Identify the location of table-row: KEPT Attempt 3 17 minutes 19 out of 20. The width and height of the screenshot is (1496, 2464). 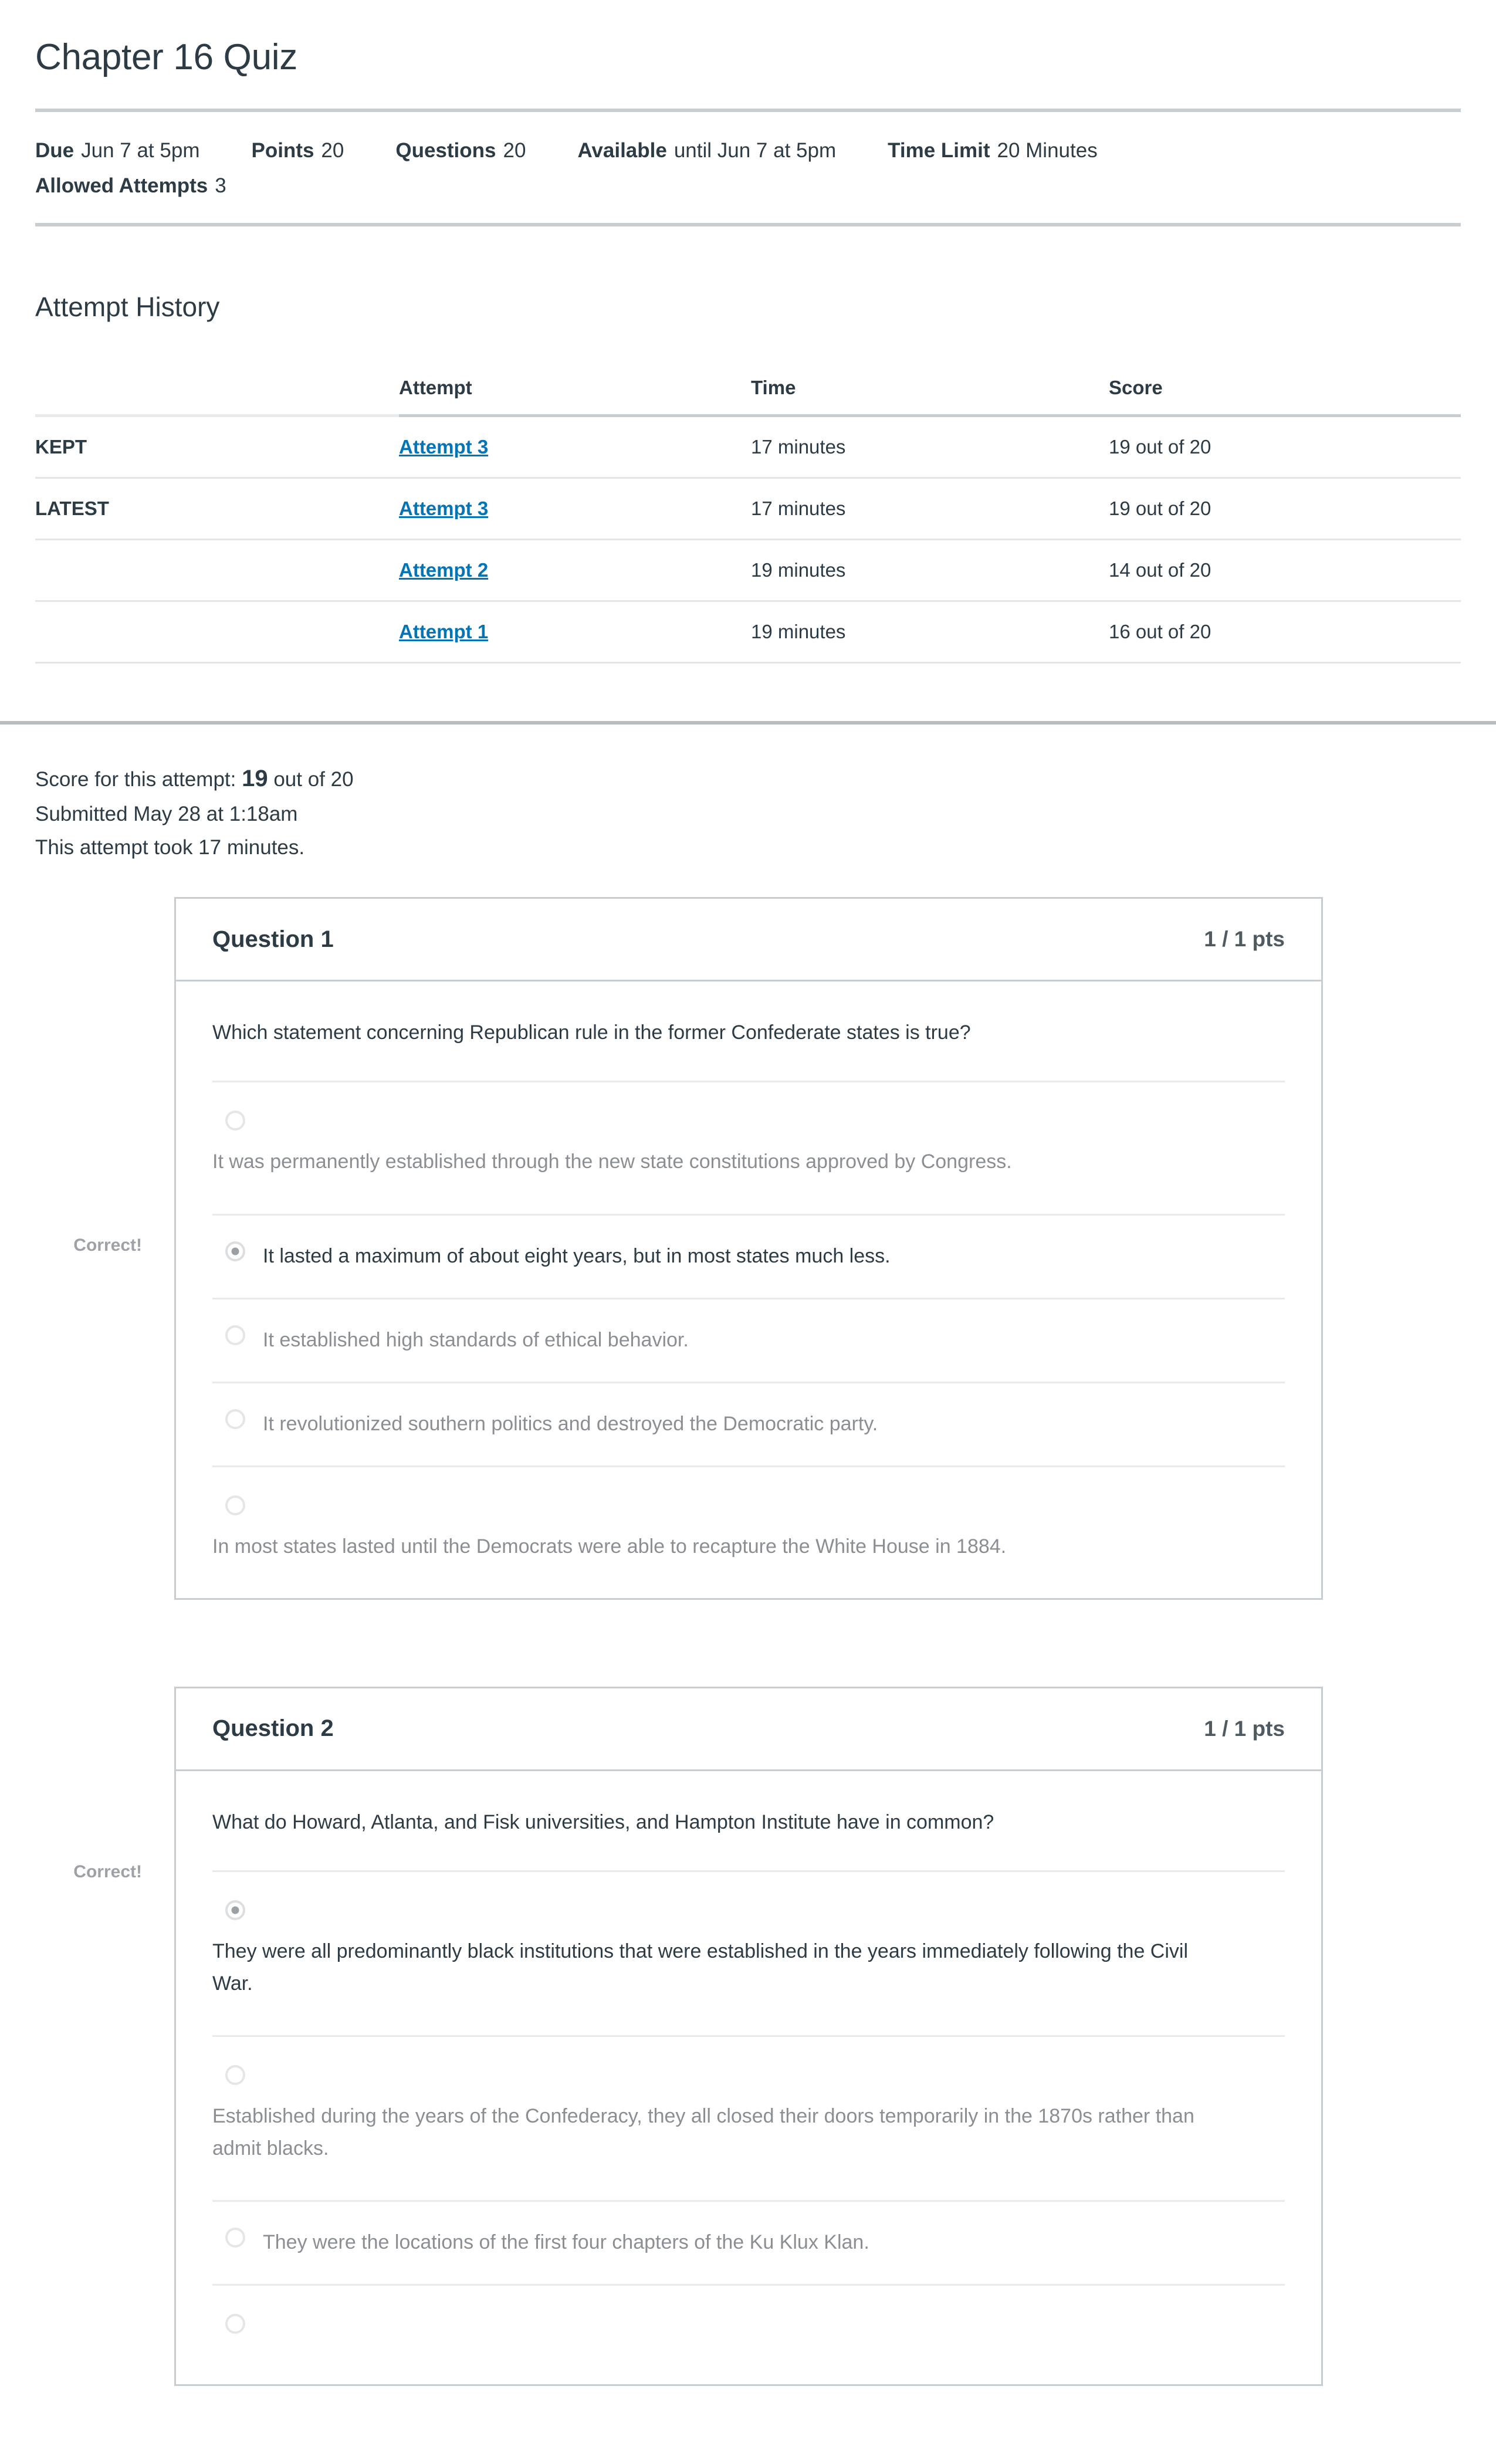
(748, 447).